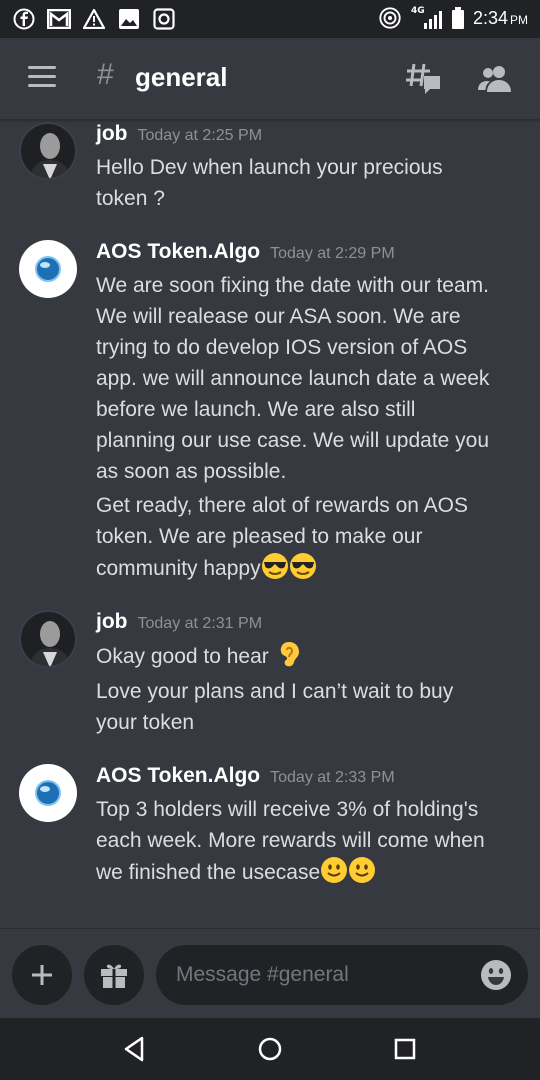 Image resolution: width=540 pixels, height=1080 pixels. I want to click on message-author: job Today at 2:25 PM, so click(179, 134).